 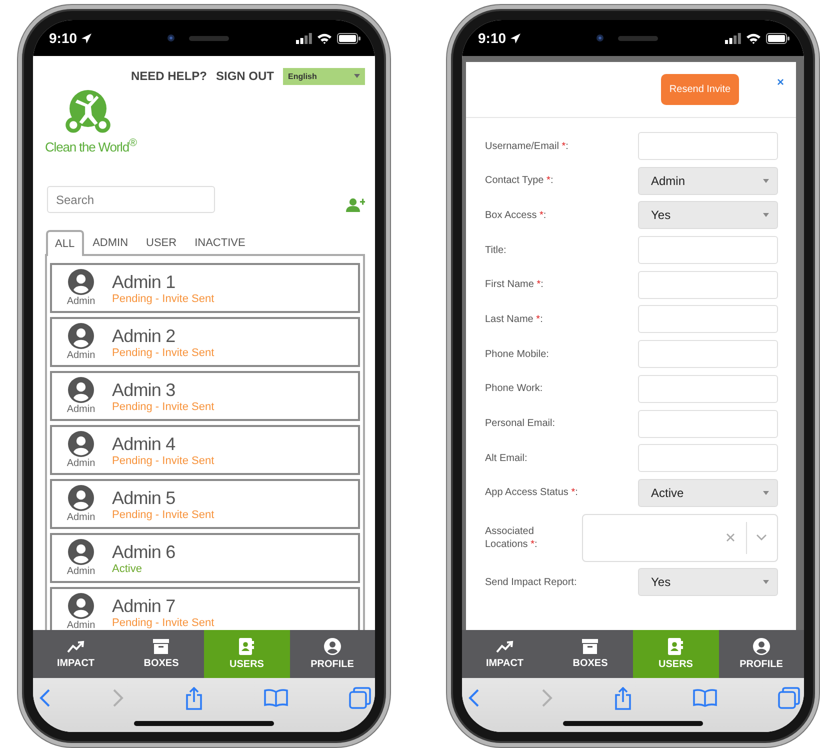 What do you see at coordinates (161, 242) in the screenshot?
I see `filter-tab: USER` at bounding box center [161, 242].